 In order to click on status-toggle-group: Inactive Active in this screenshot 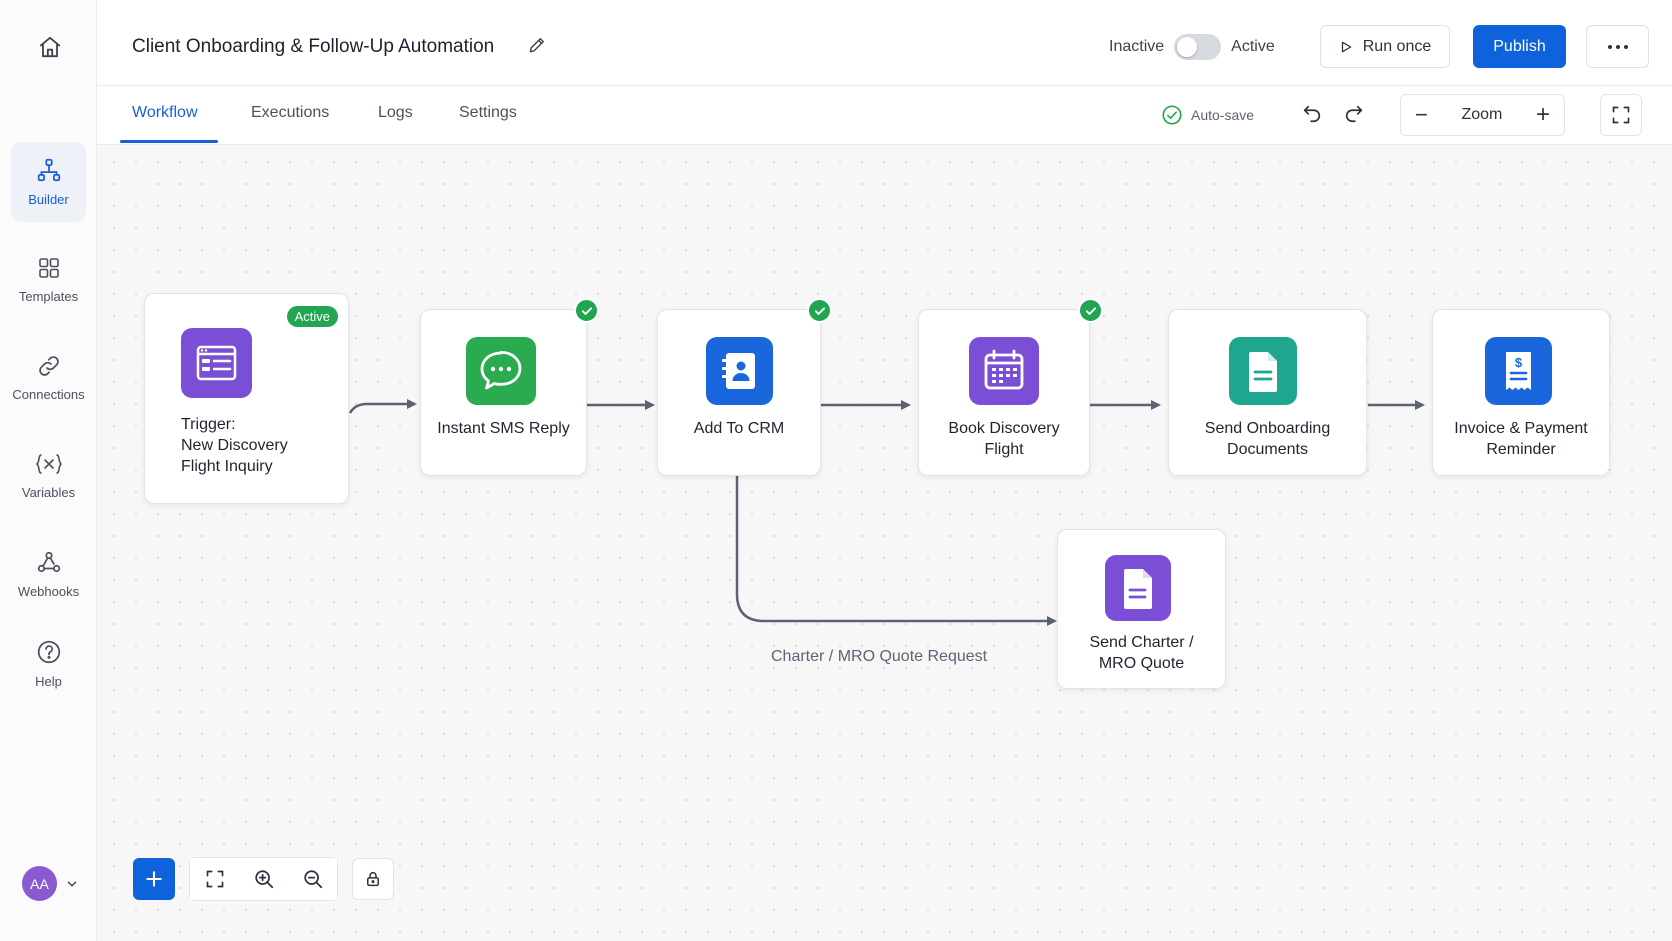, I will do `click(1192, 47)`.